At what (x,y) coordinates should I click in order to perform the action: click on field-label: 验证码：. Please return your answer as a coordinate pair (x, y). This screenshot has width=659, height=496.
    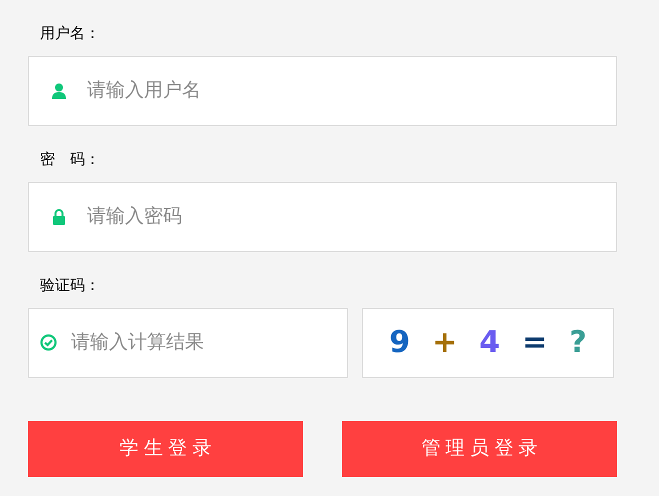
    Looking at the image, I should click on (70, 286).